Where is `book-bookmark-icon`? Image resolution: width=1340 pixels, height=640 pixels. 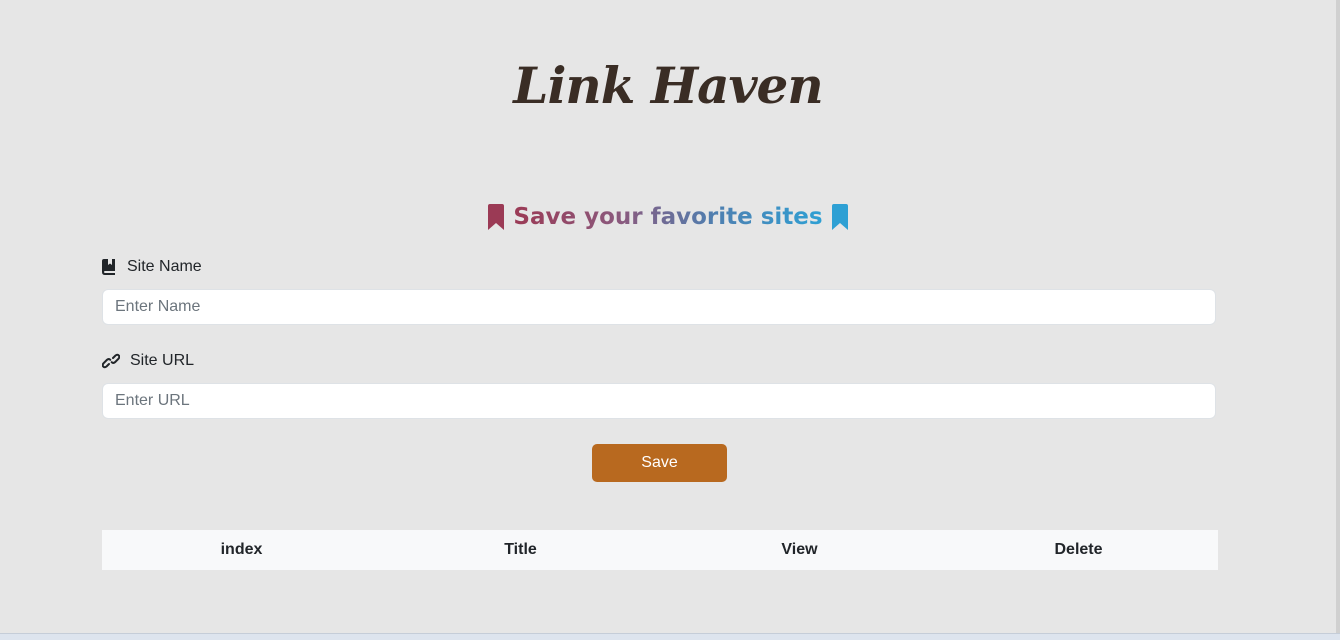
book-bookmark-icon is located at coordinates (108, 267).